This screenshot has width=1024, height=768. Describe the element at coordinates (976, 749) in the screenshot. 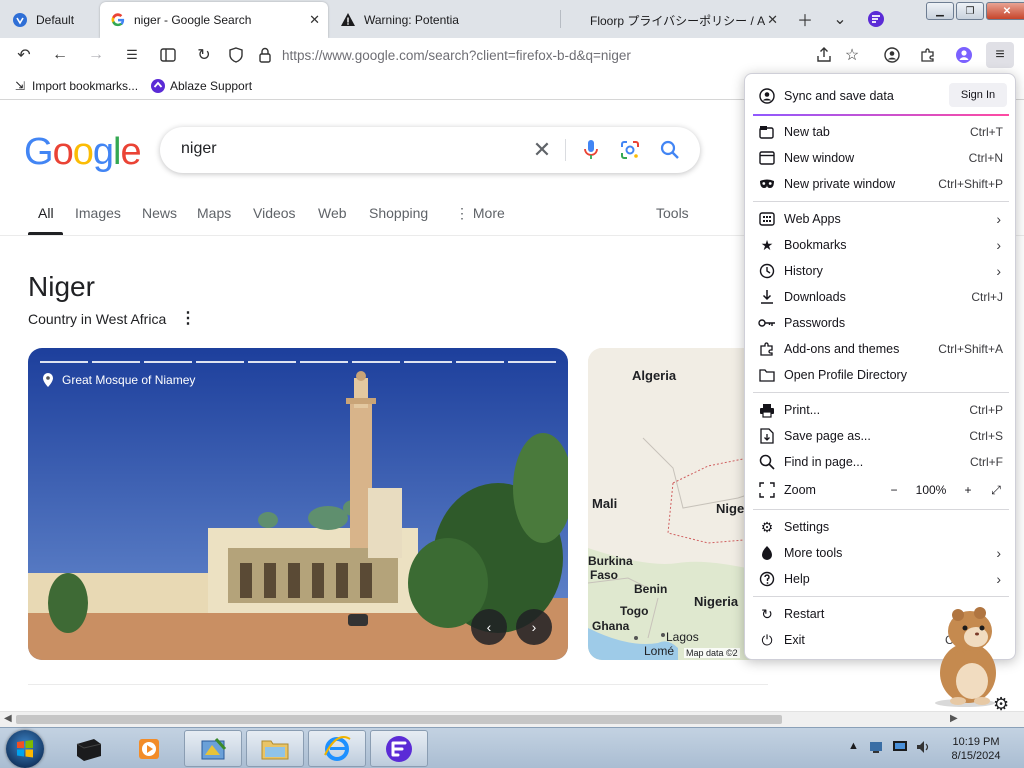

I see `system-clock: 10:19 PM 8/15/2024` at that location.